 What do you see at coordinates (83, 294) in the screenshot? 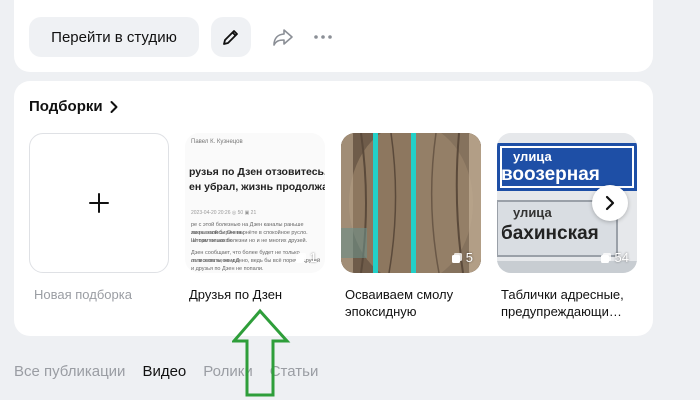
I see `new-collection-label: Новая подборка` at bounding box center [83, 294].